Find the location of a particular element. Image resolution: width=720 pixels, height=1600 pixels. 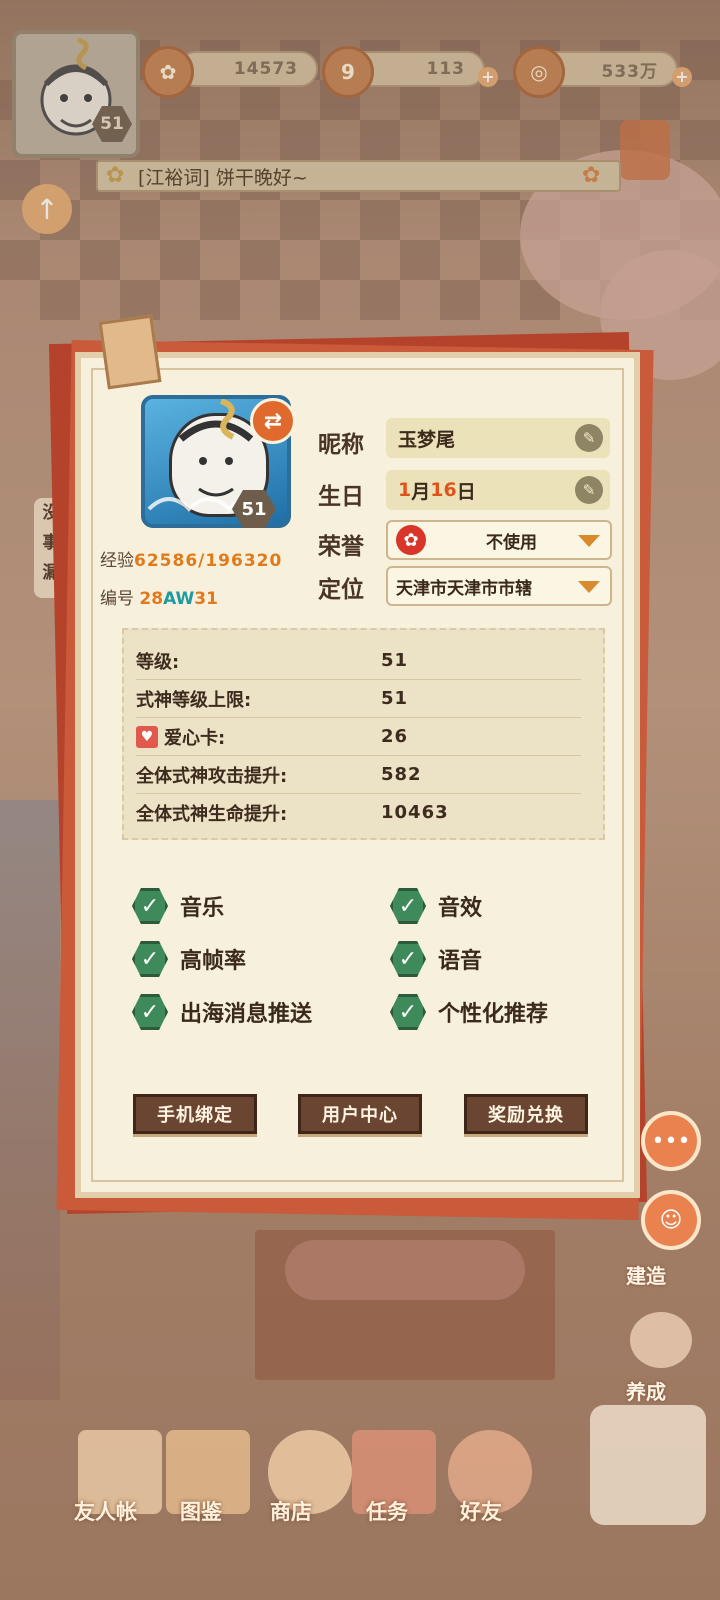

option-personalized-recommendation: ✓ 个性化推荐 is located at coordinates (469, 1012).